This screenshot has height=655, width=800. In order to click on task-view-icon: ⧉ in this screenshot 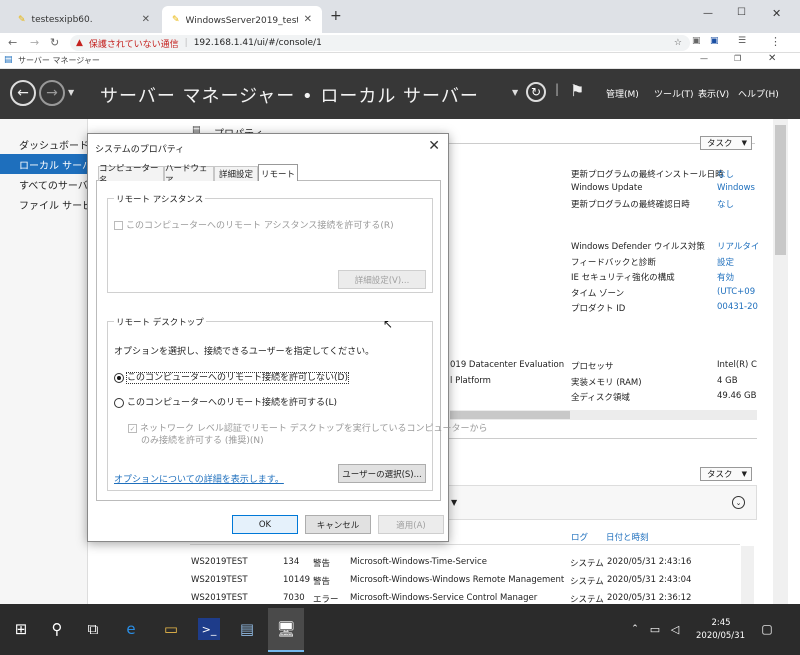, I will do `click(93, 629)`.